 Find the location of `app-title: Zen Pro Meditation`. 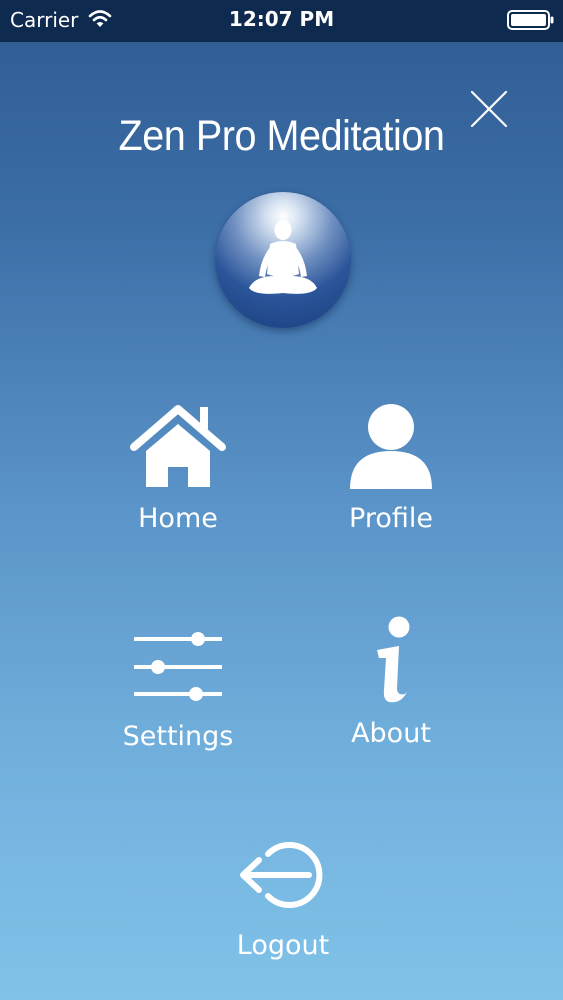

app-title: Zen Pro Meditation is located at coordinates (281, 136).